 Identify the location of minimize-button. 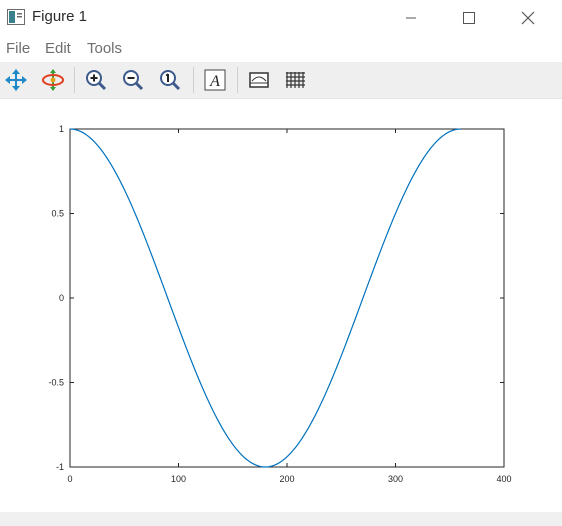
(411, 17).